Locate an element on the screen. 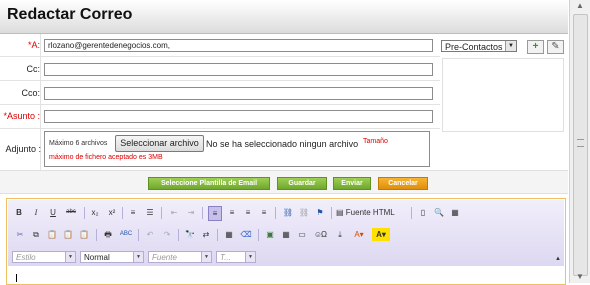 This screenshot has width=590, height=285. vertical-scrollbar: ▲ ▼ is located at coordinates (579, 141).